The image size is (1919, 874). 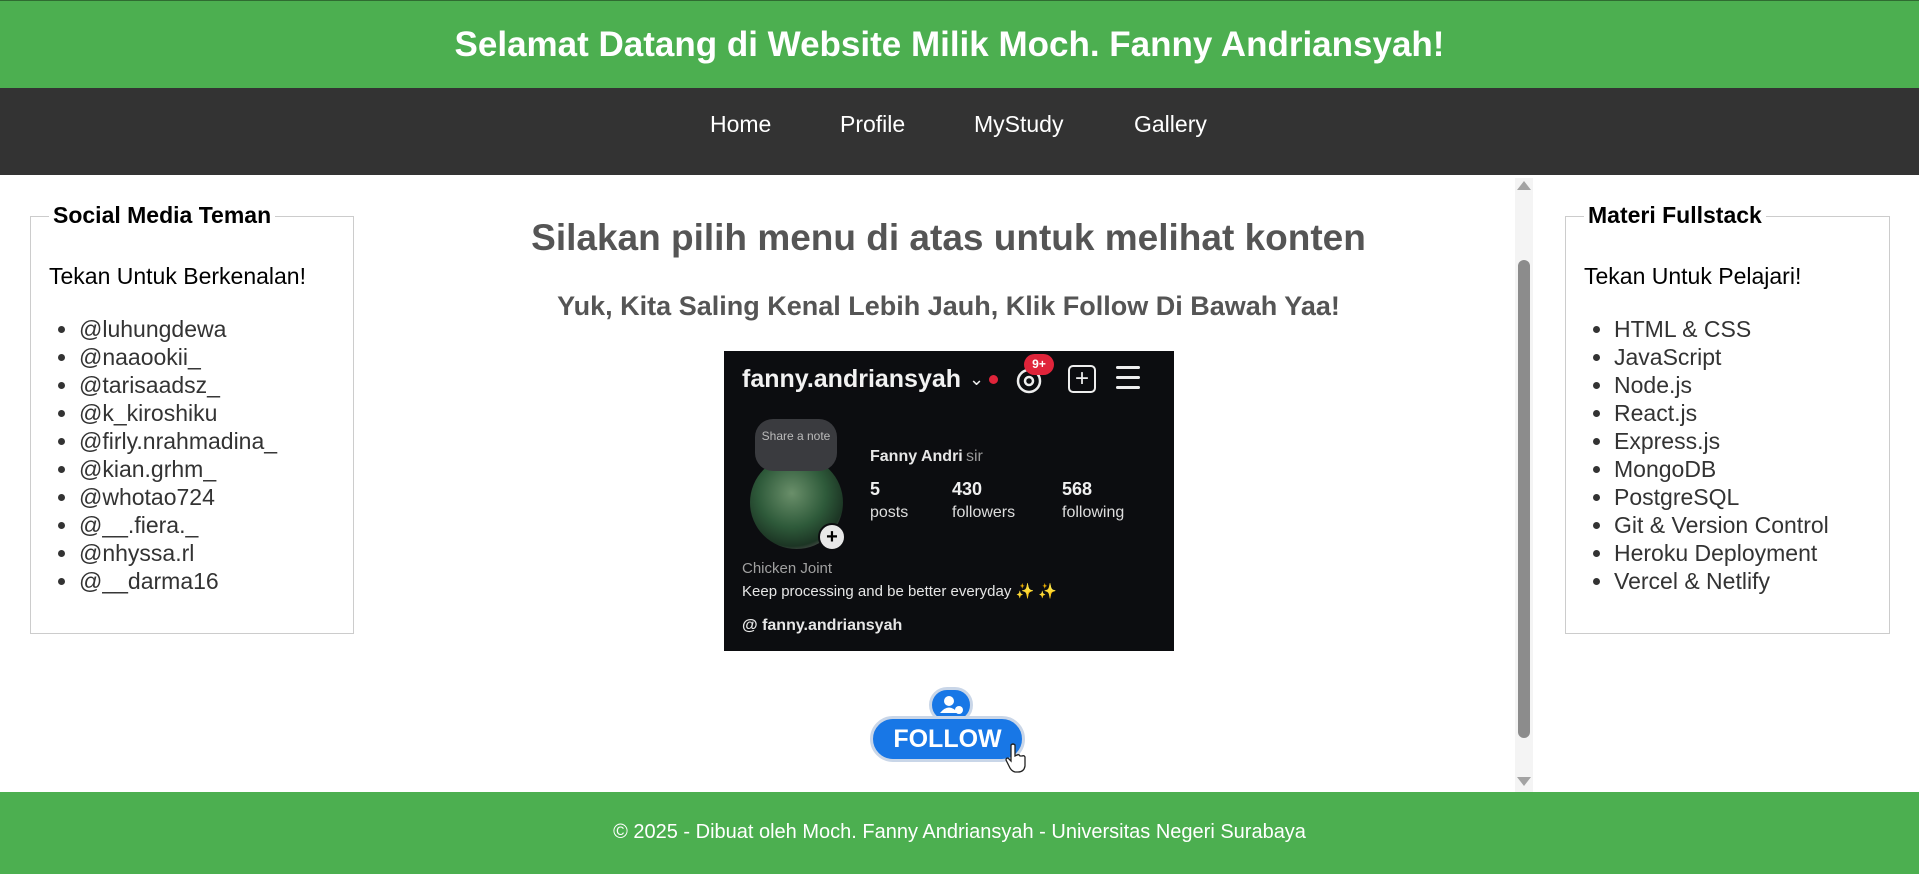 What do you see at coordinates (947, 739) in the screenshot?
I see `follow-button: FOLLOW` at bounding box center [947, 739].